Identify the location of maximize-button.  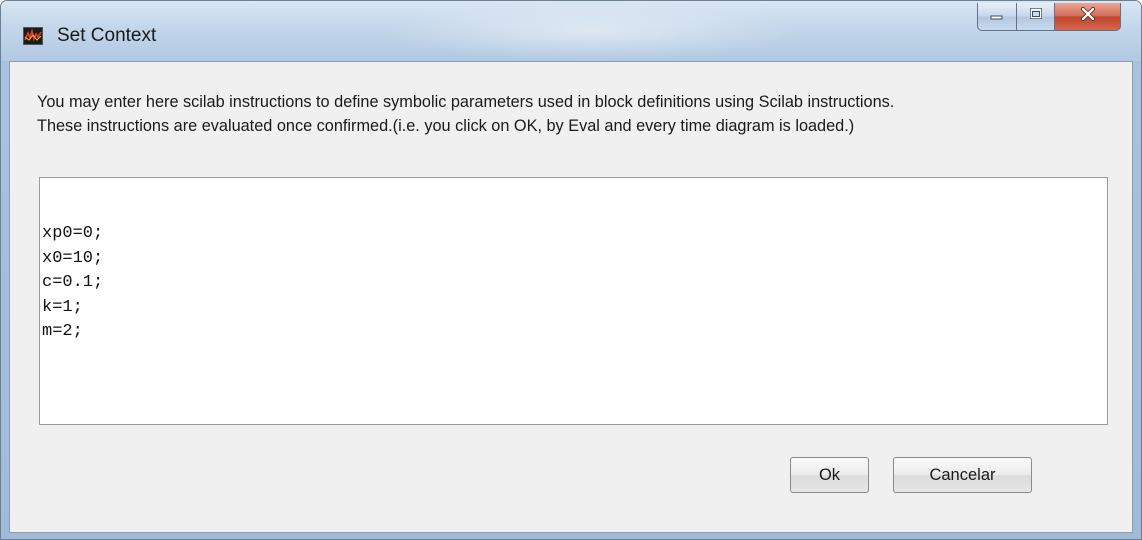
(1036, 17).